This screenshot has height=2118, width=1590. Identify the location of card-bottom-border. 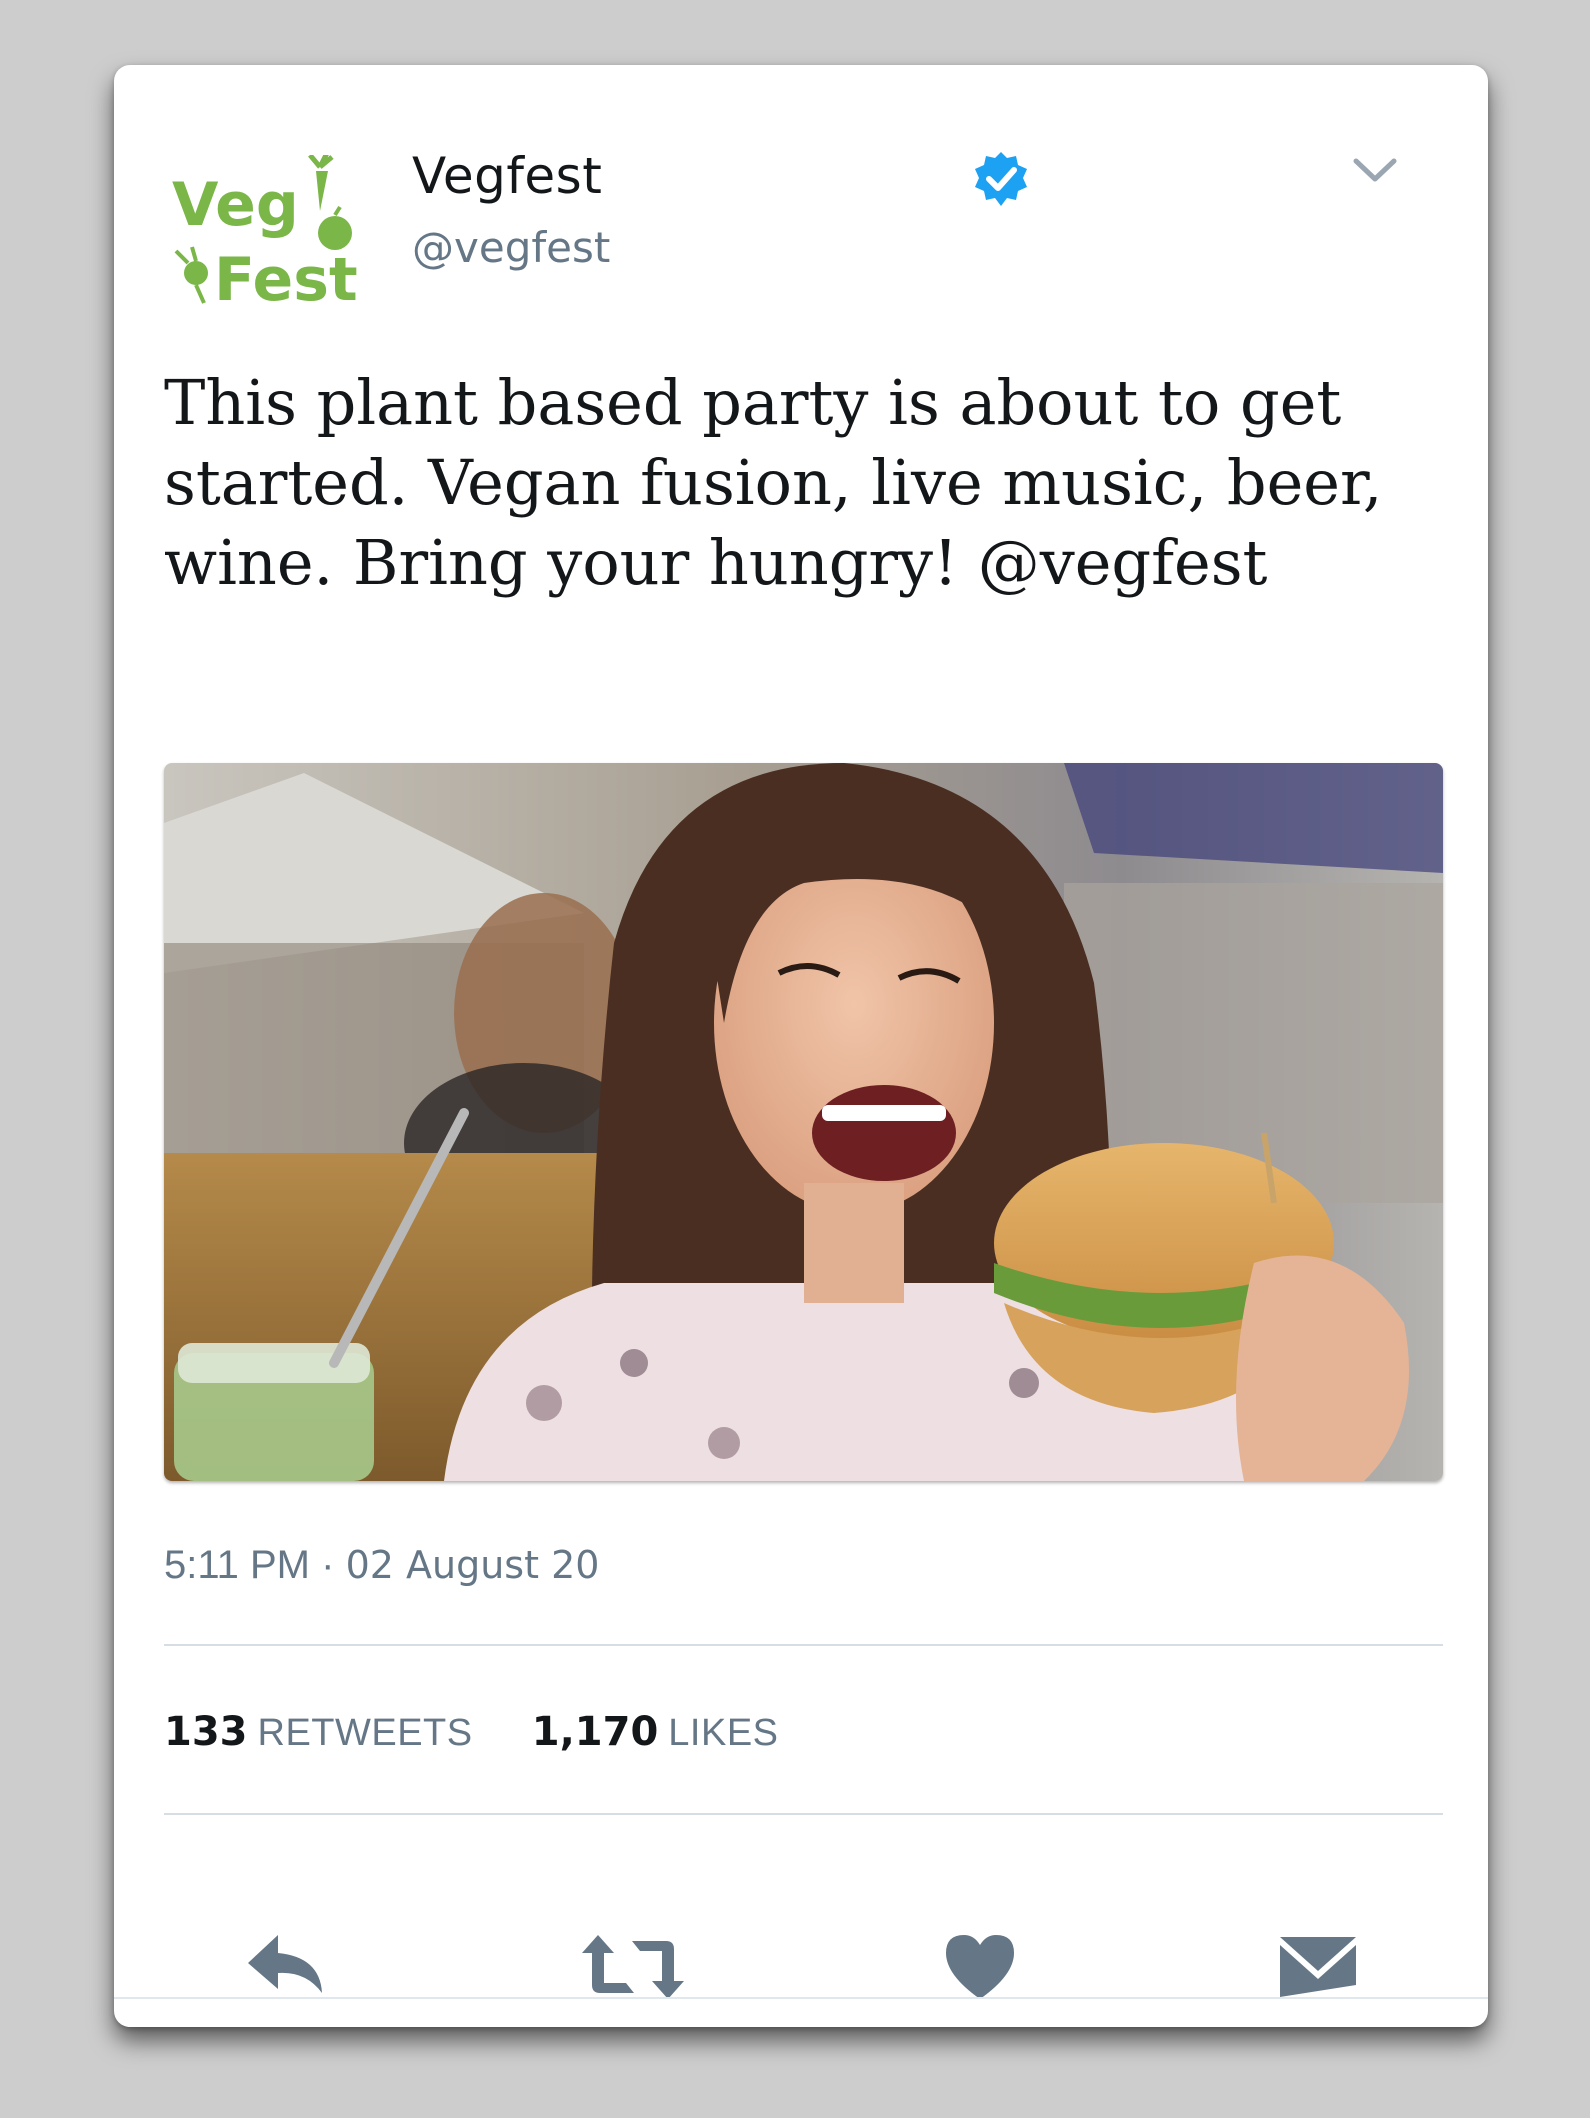
(801, 1998).